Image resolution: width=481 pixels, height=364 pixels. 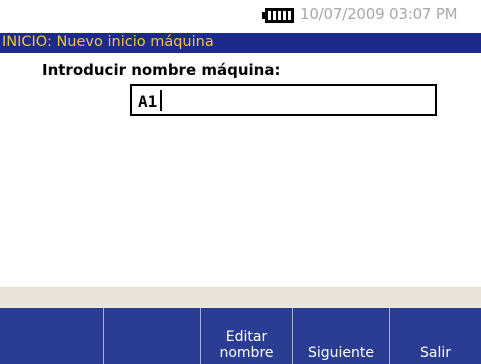 I want to click on battery-full-icon, so click(x=278, y=15).